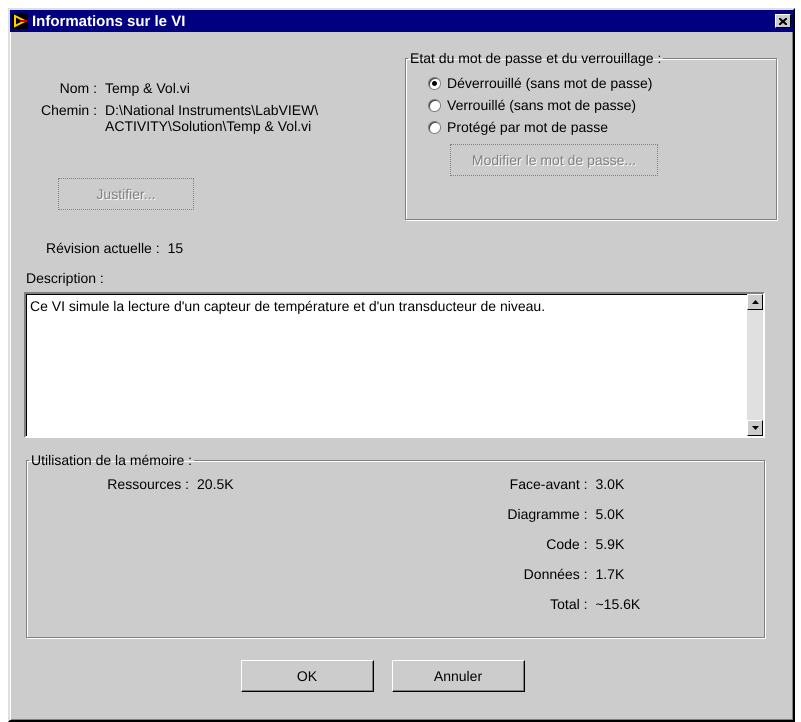  I want to click on memory-value: 5.9K, so click(611, 544).